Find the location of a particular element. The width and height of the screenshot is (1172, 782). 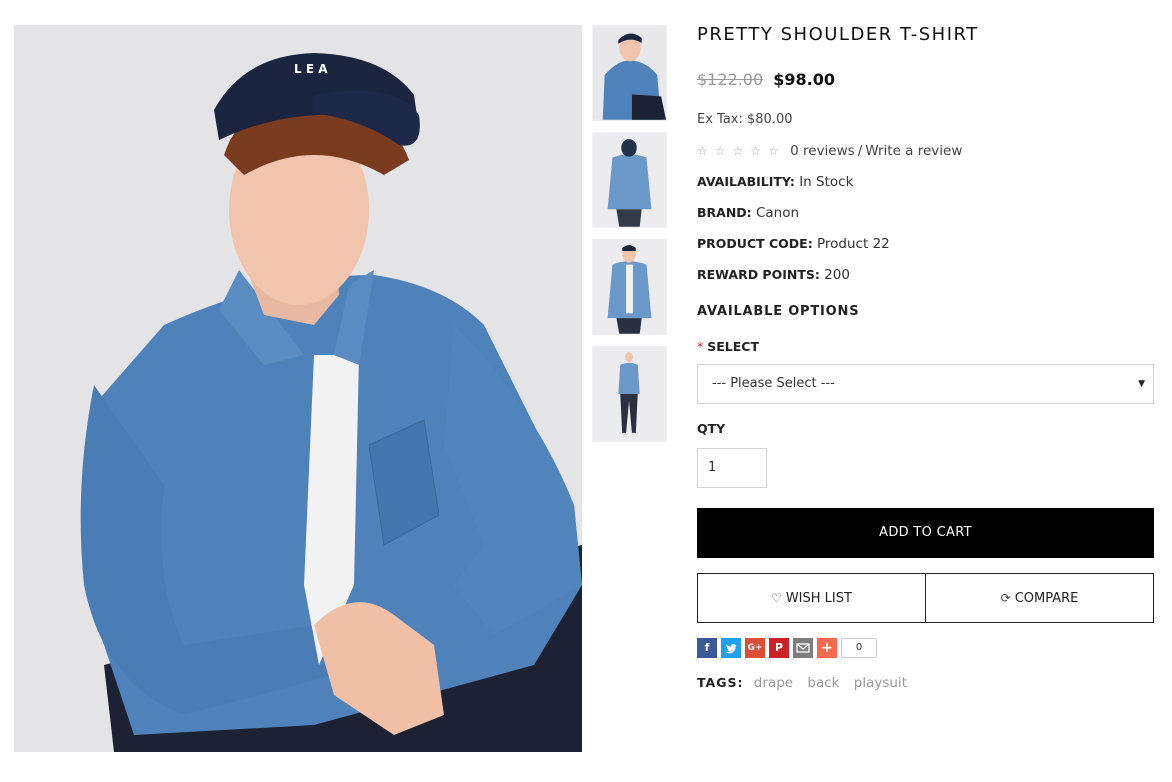

qty-label: QTY is located at coordinates (711, 428).